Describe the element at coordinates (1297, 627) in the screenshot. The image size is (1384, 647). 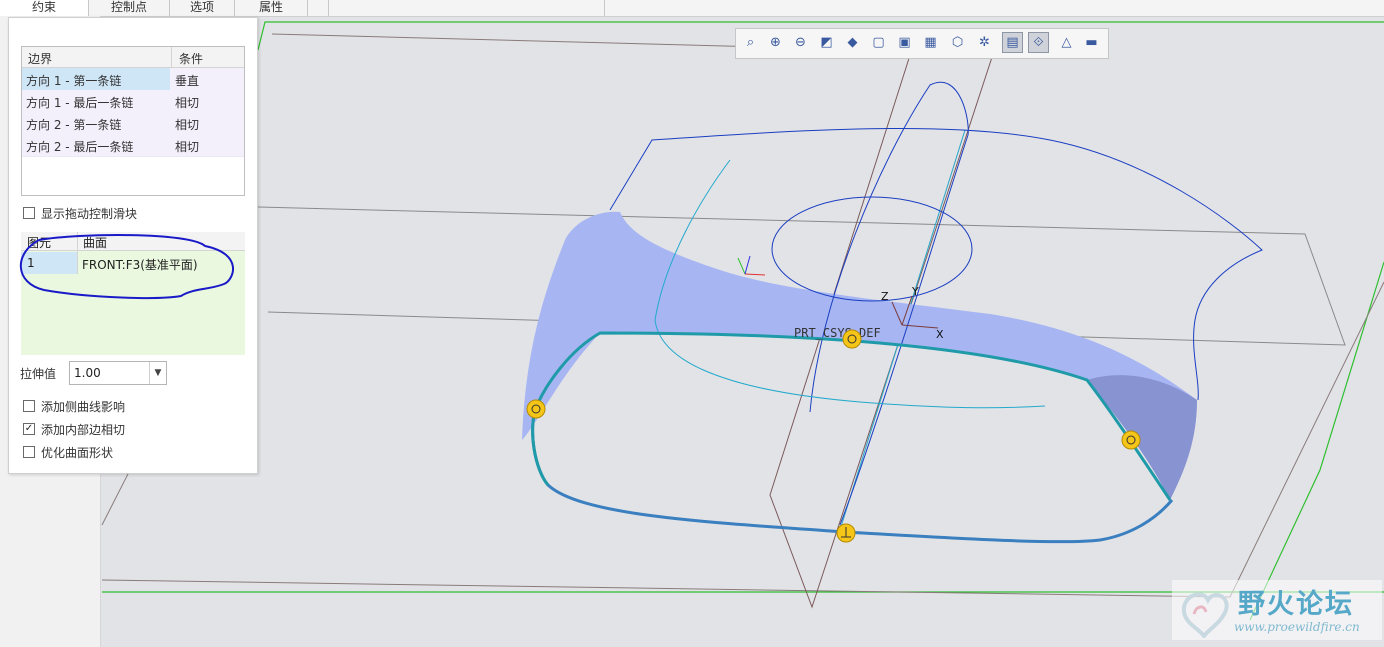
I see `watermark-url: www.proewildfire.cn` at that location.